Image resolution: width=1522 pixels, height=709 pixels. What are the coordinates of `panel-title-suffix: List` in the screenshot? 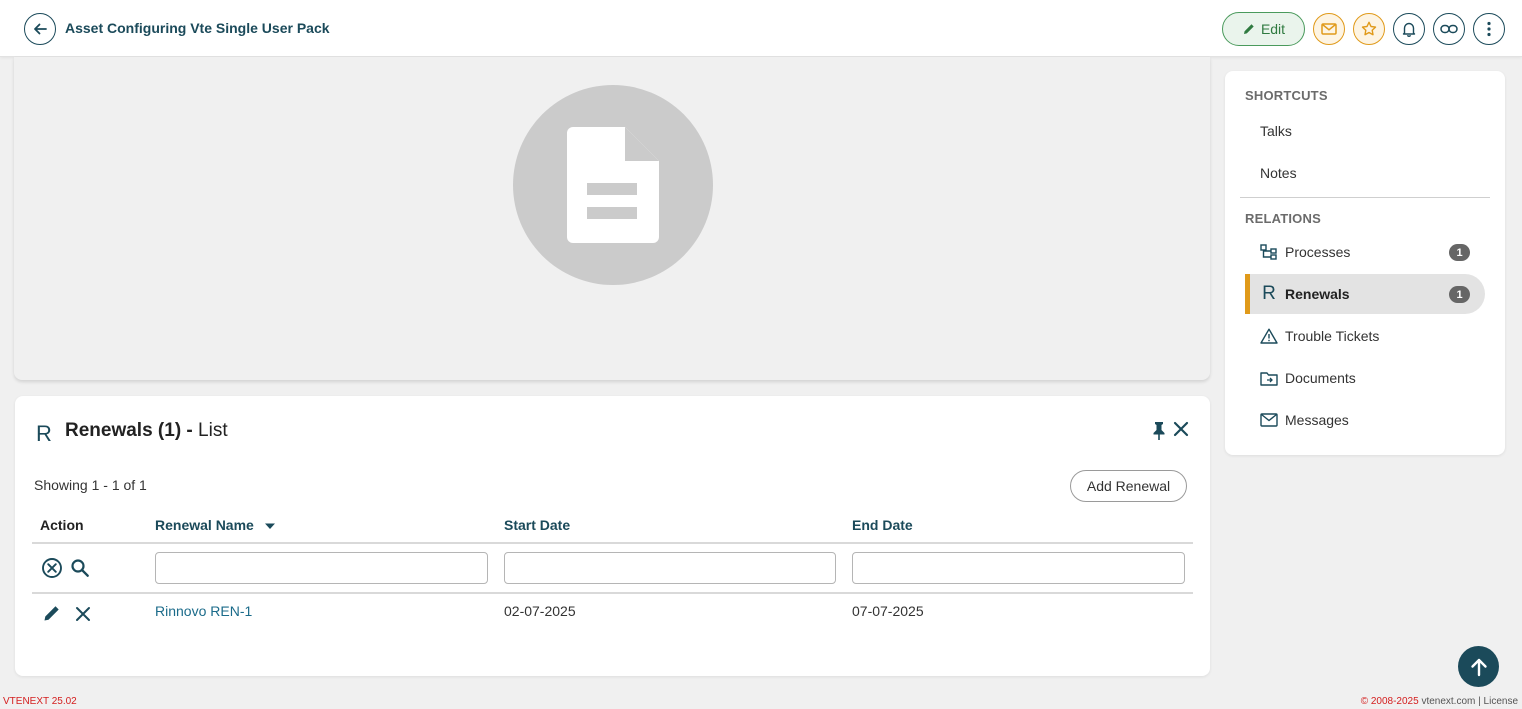 It's located at (213, 430).